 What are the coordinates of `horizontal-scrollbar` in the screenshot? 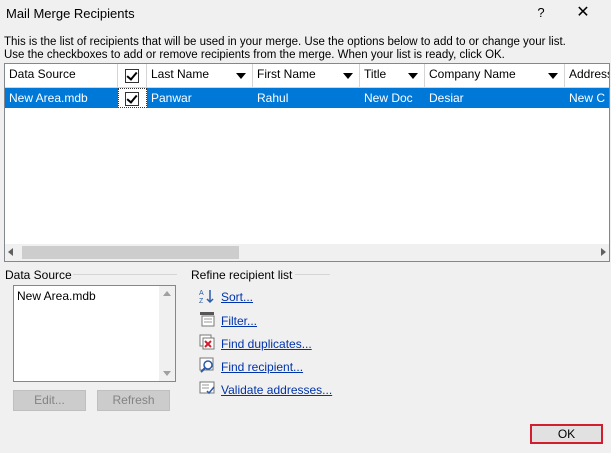 It's located at (307, 252).